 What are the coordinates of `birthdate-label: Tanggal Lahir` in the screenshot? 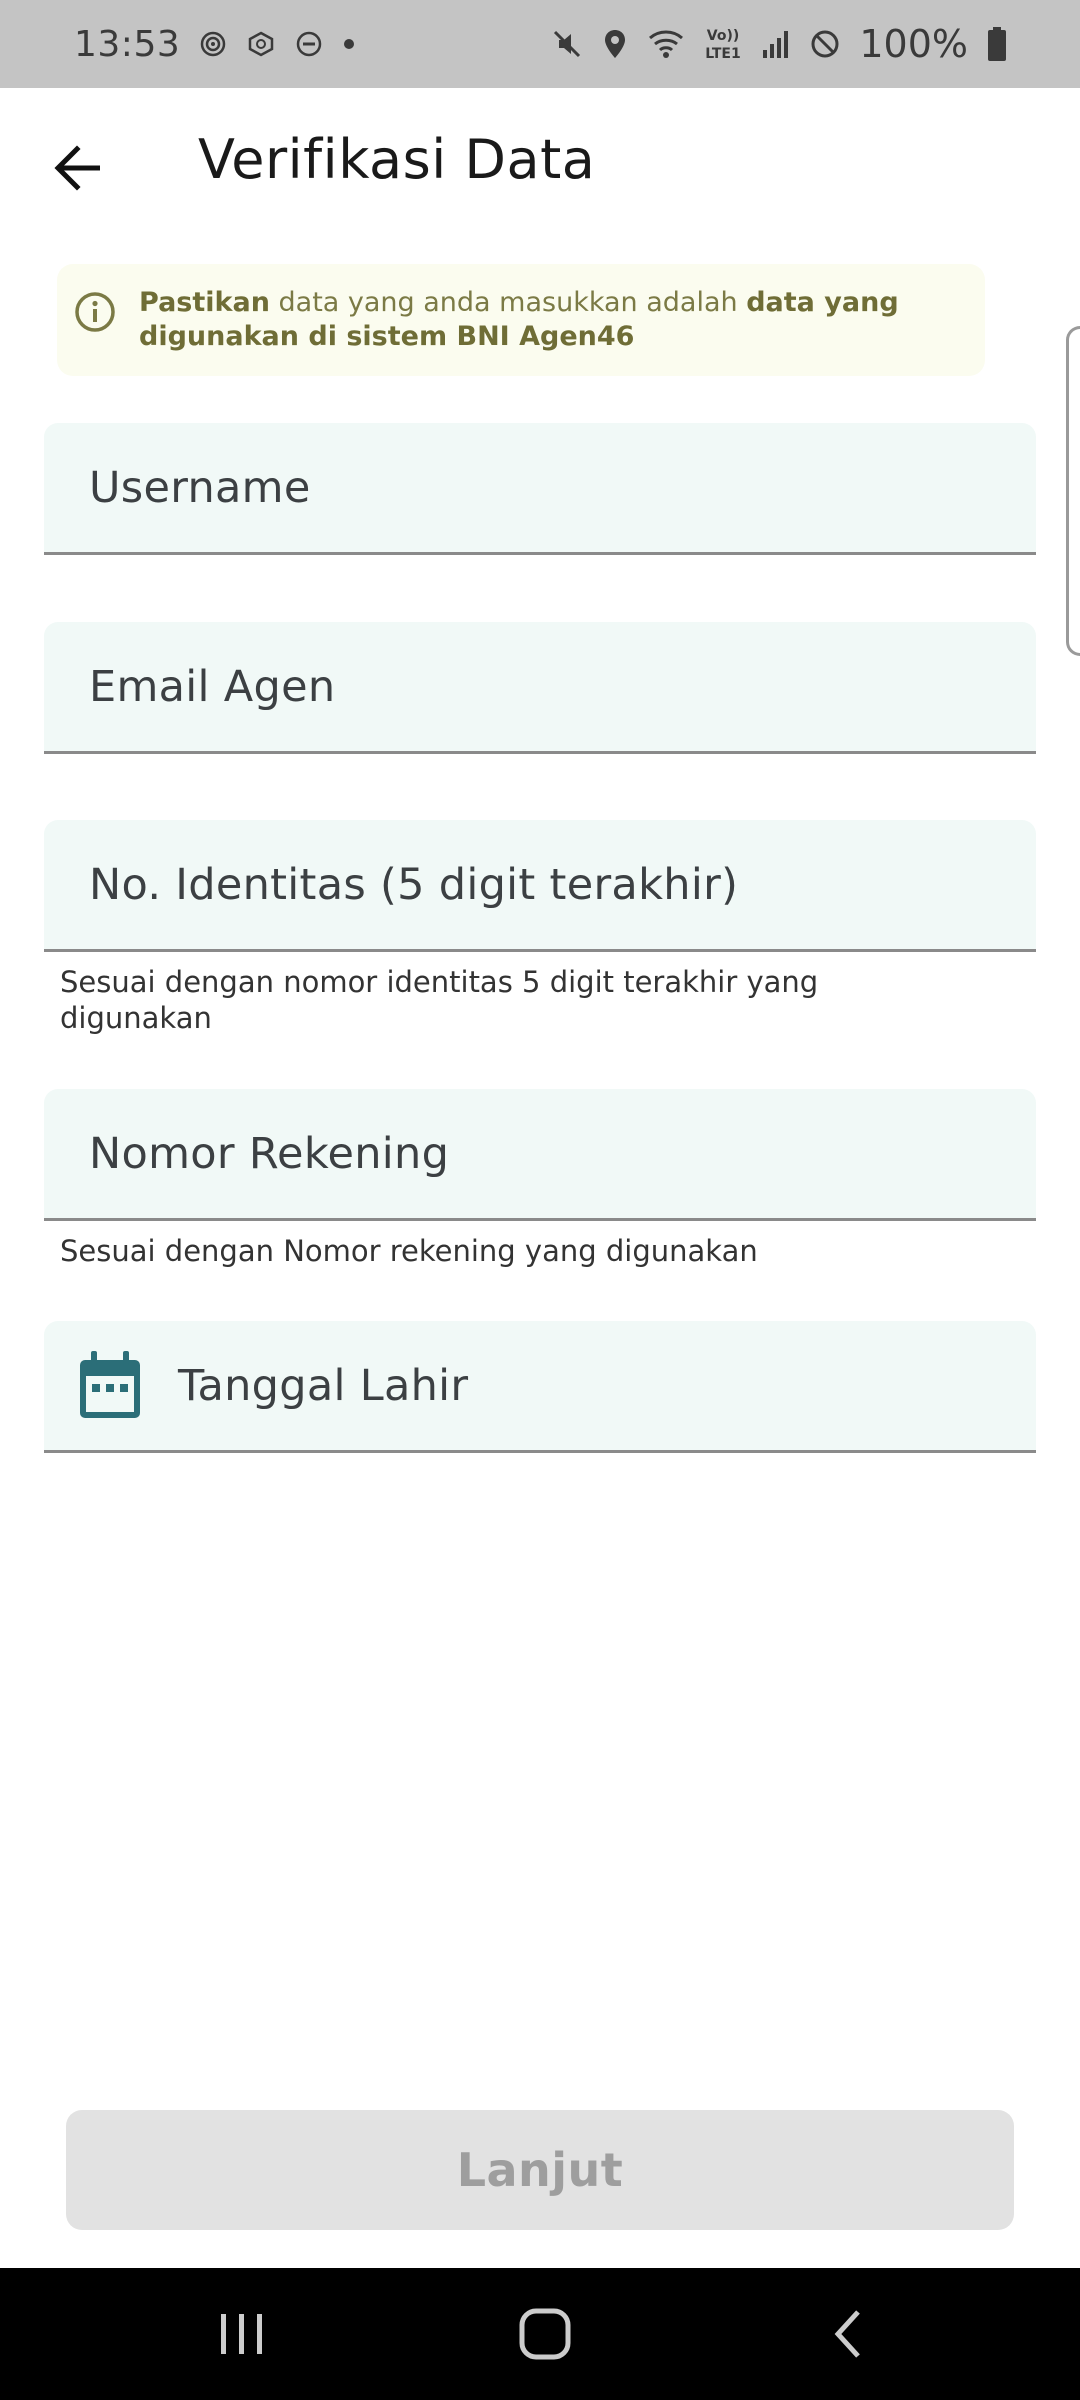 It's located at (323, 1385).